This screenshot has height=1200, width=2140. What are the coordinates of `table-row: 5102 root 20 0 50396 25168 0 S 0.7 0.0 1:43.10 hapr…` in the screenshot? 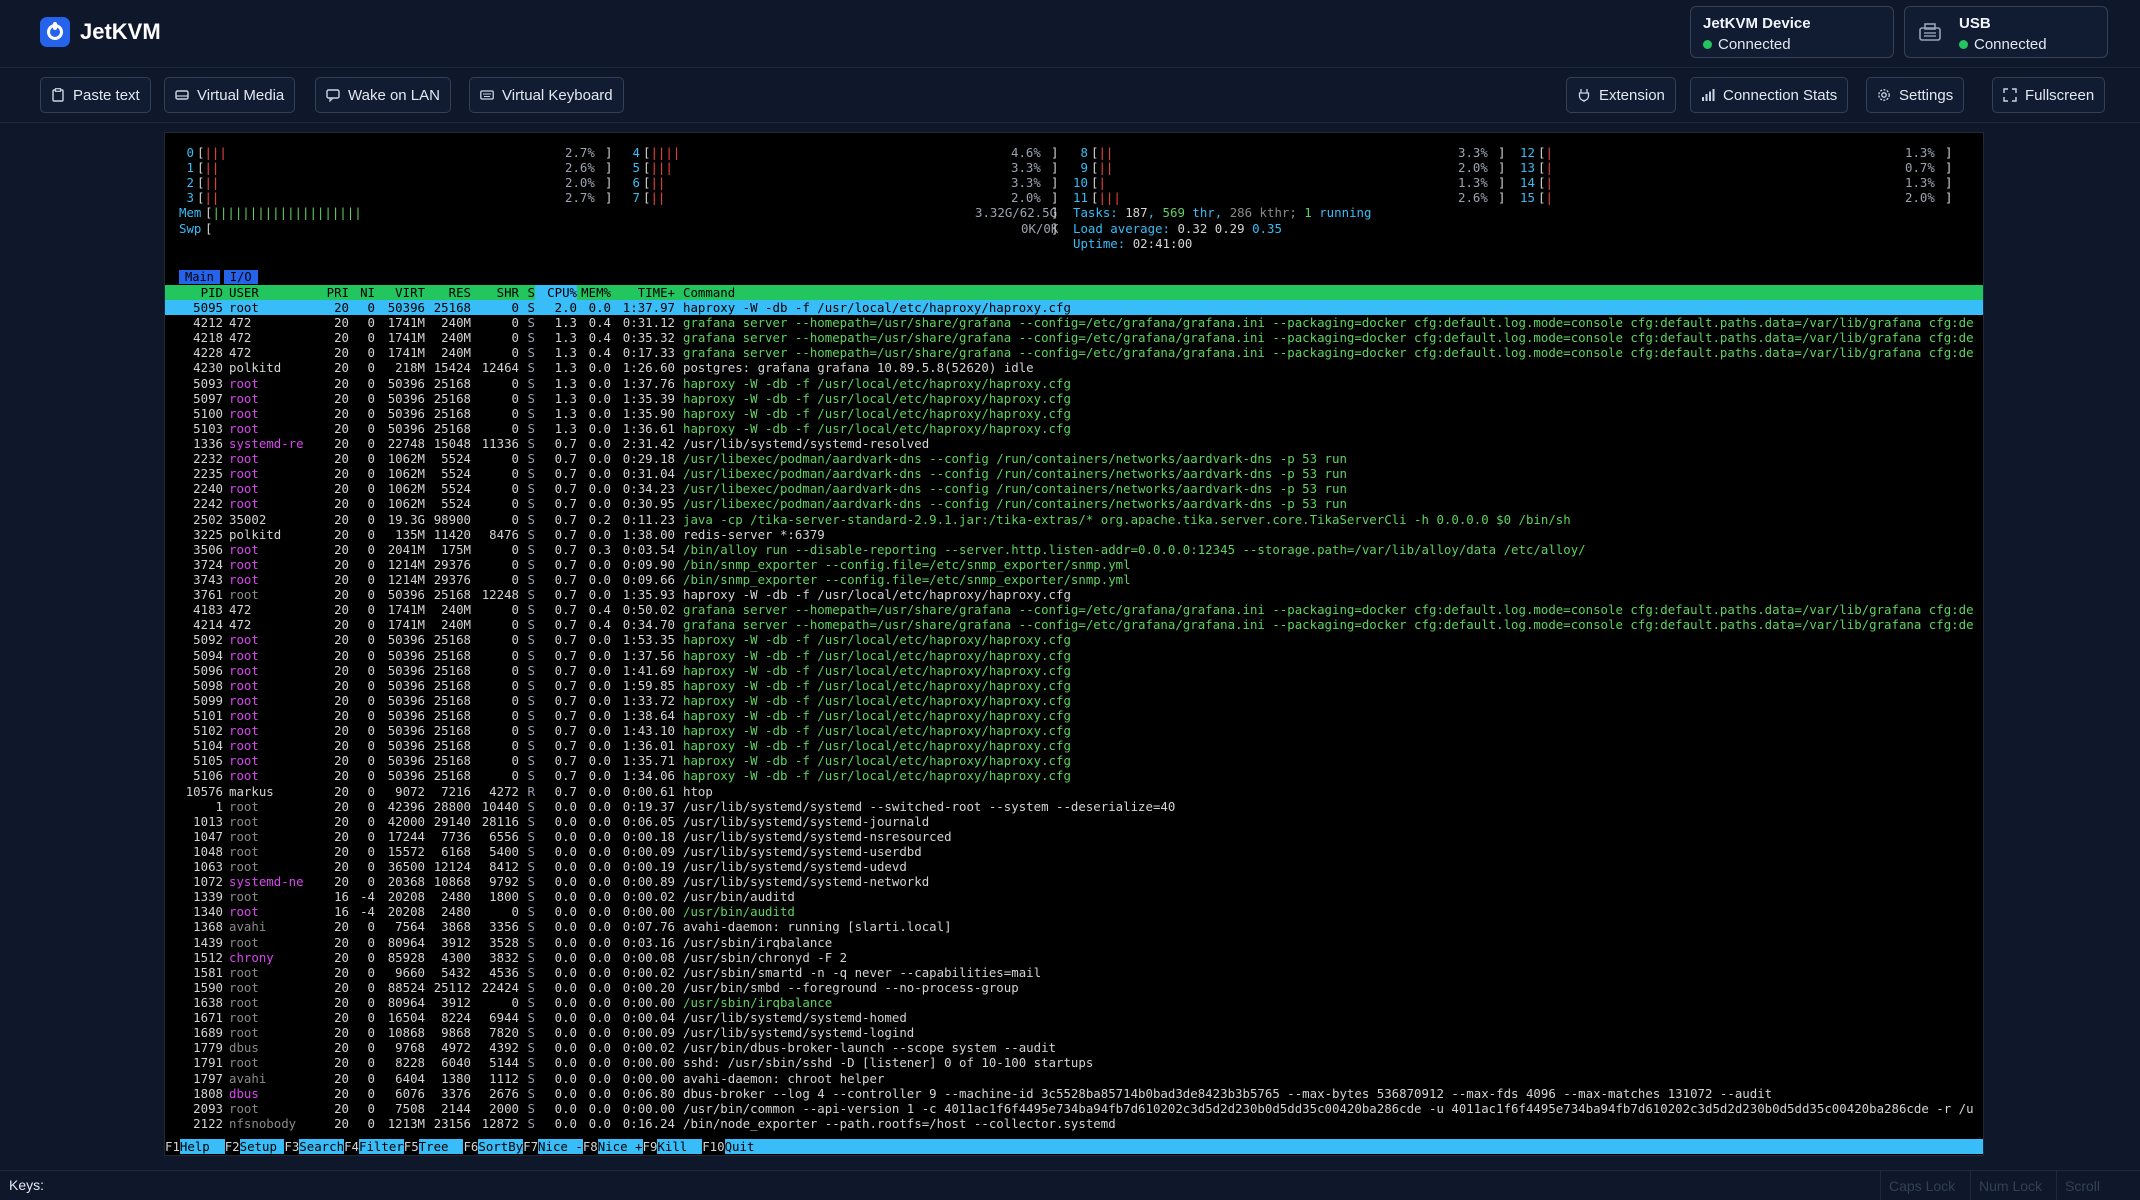 It's located at (1074, 730).